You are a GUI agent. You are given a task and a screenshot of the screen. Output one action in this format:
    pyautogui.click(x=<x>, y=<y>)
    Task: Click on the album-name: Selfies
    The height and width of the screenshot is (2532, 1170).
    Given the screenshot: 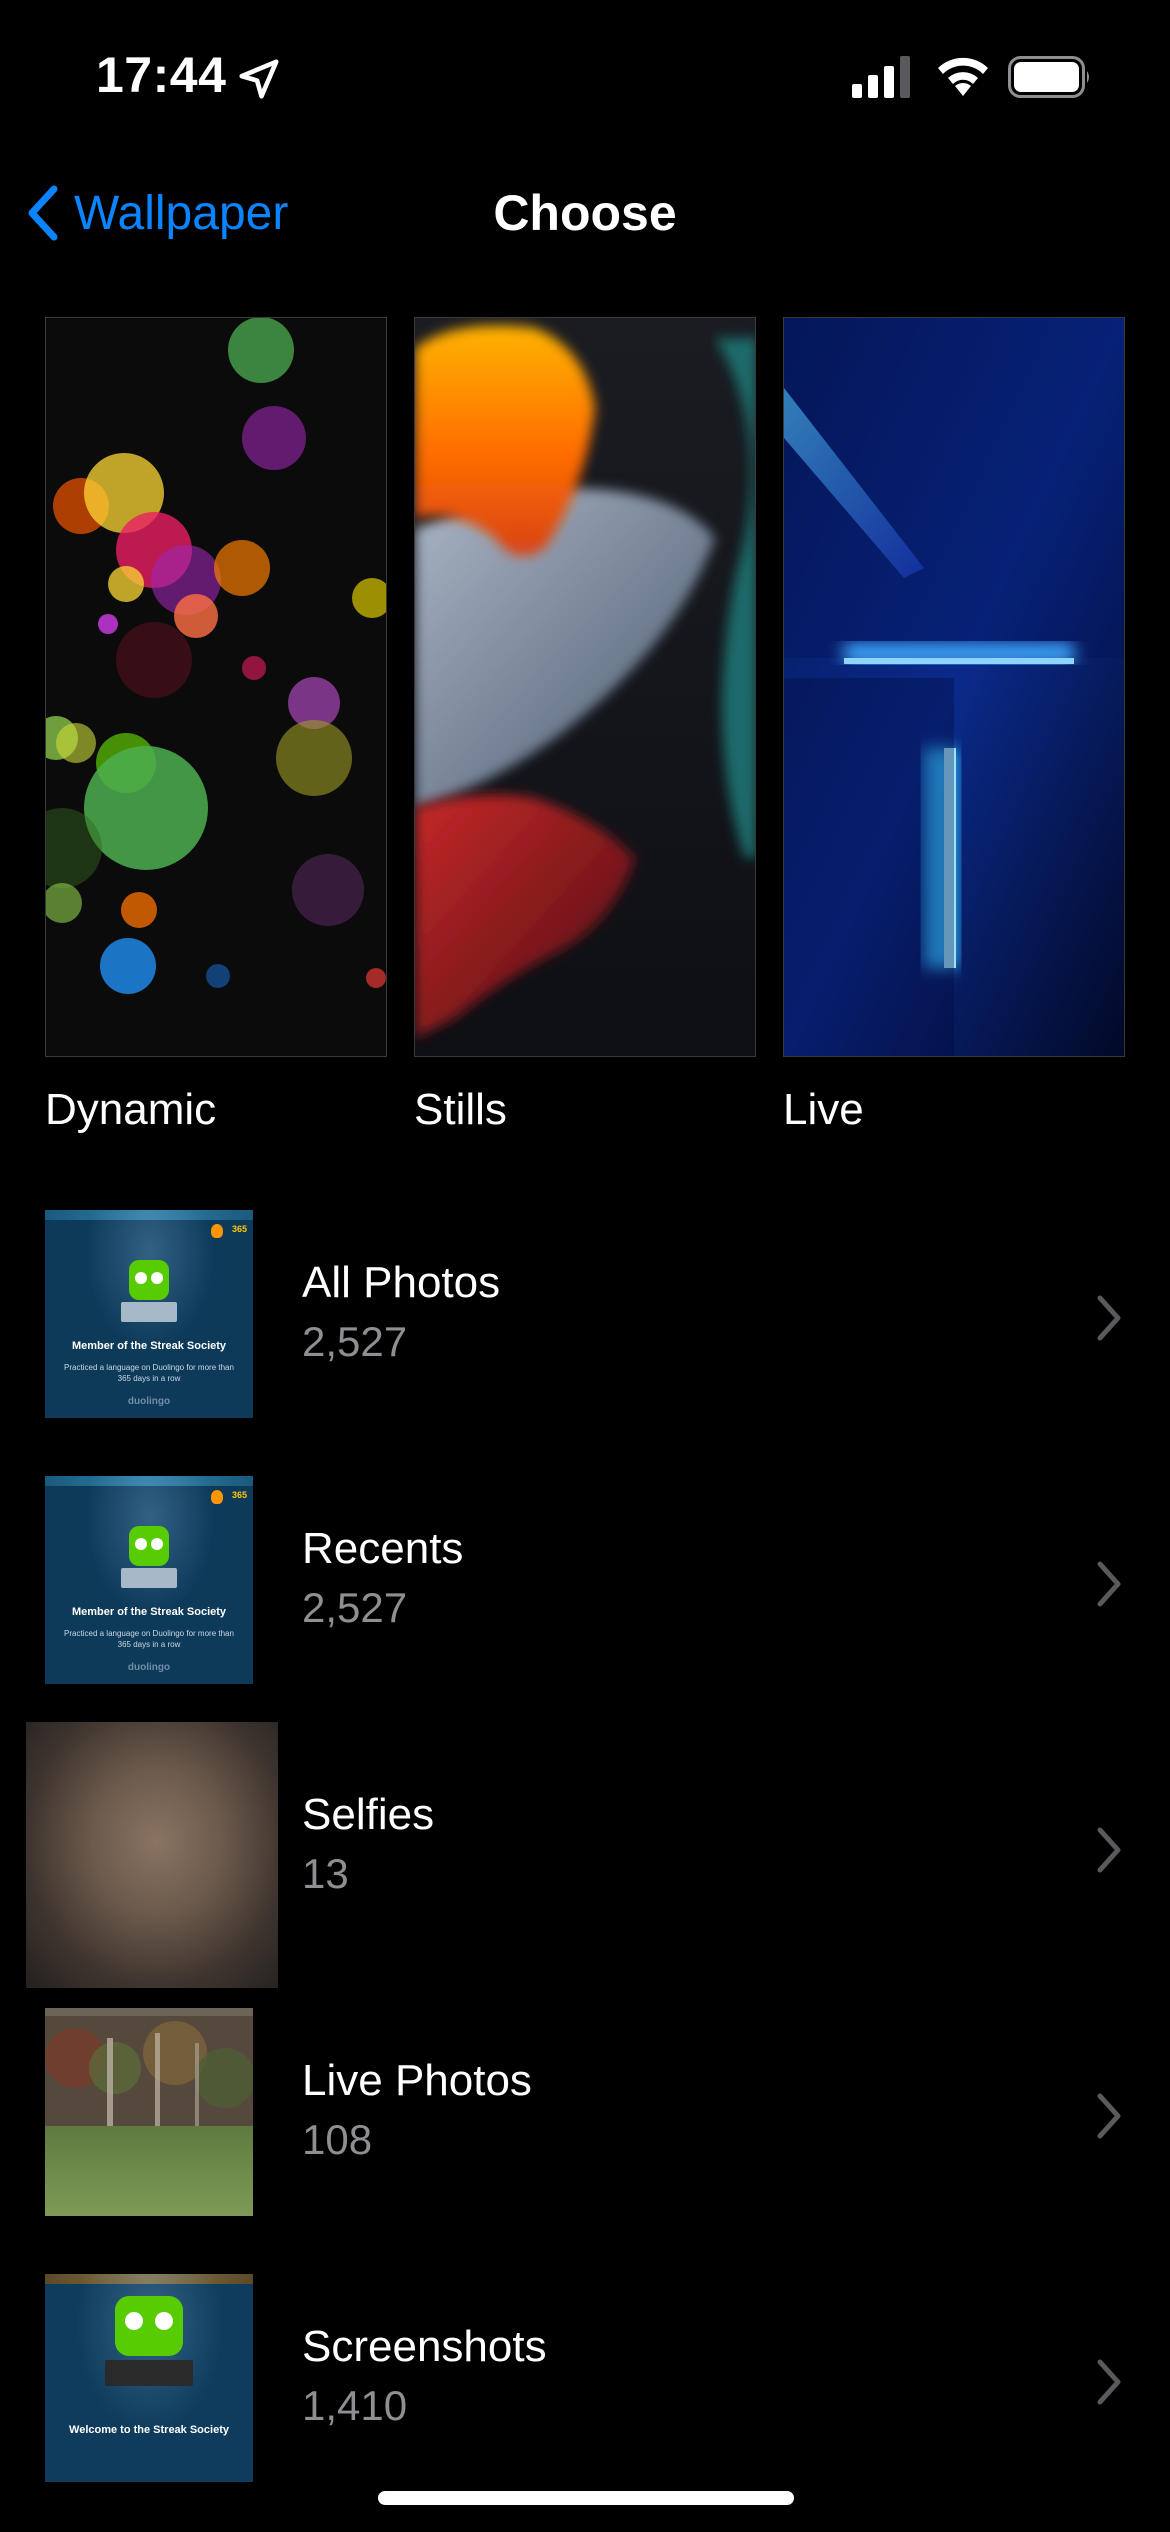 What is the action you would take?
    pyautogui.click(x=368, y=1814)
    